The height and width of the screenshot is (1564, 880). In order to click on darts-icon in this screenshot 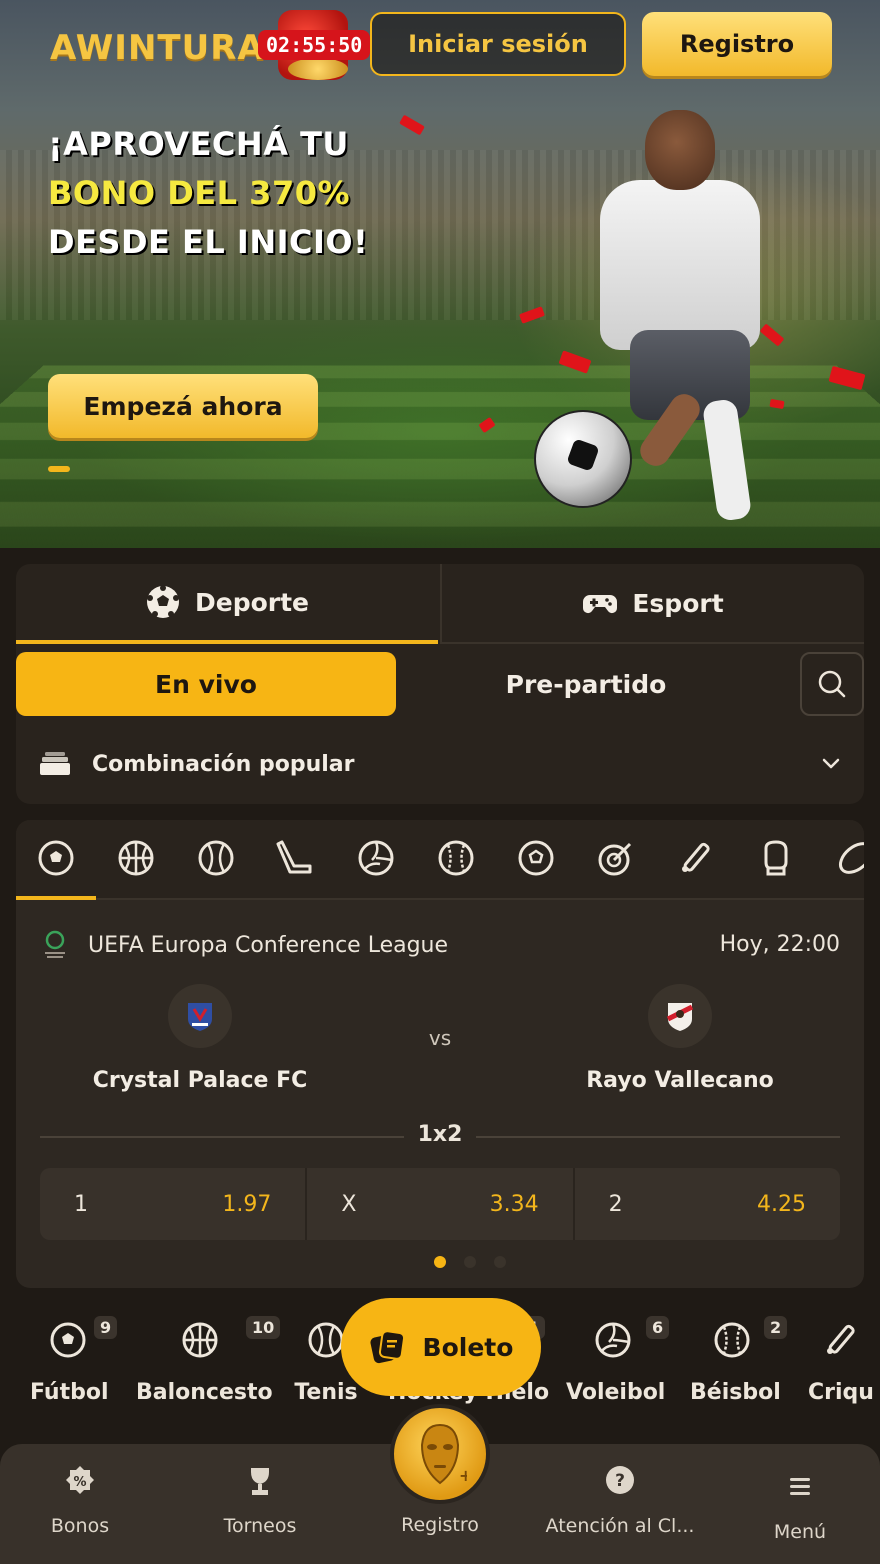, I will do `click(616, 858)`.